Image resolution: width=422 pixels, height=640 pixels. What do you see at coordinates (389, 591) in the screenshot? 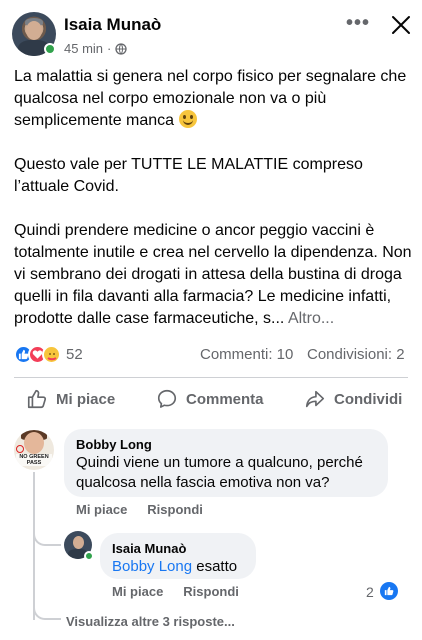
I see `like-reaction-icon` at bounding box center [389, 591].